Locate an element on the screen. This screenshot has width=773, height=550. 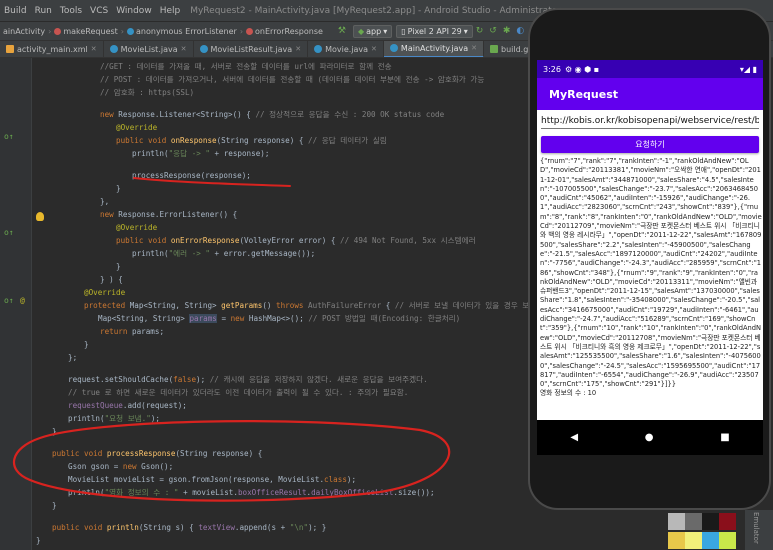
tab-movielist-java: MovieList.java ✕ is located at coordinates (149, 49).